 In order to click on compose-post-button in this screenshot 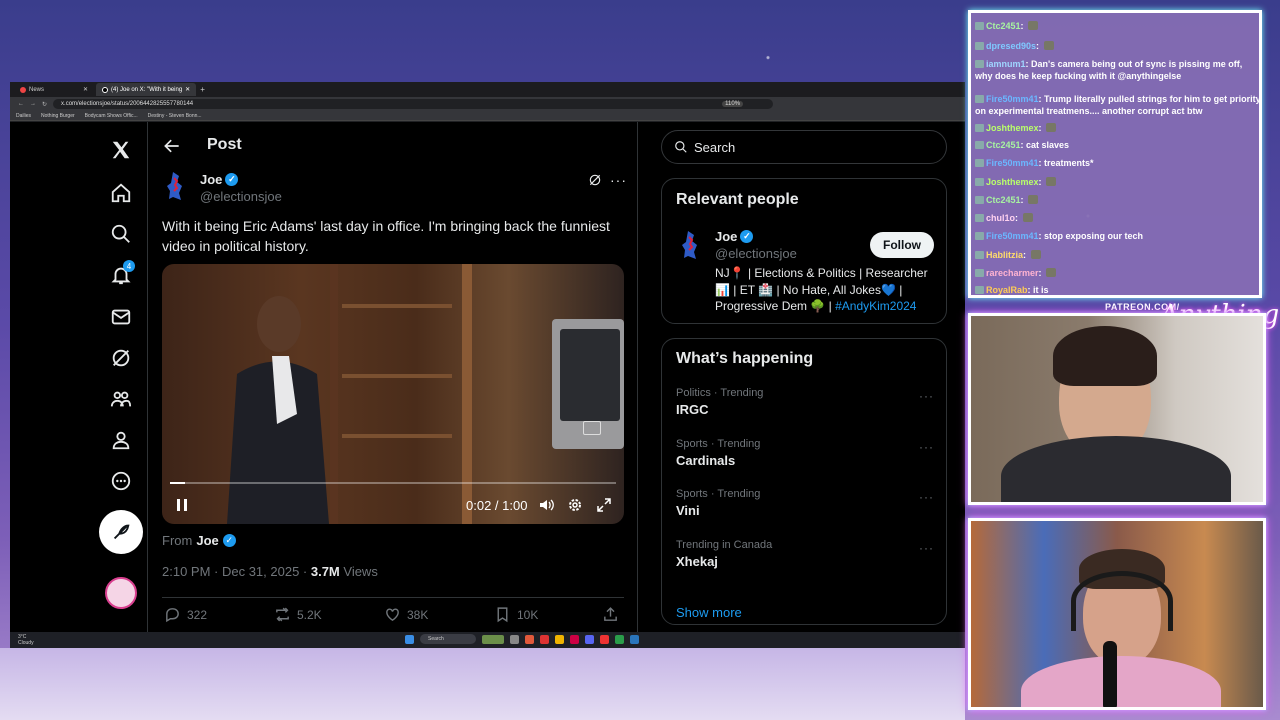, I will do `click(121, 532)`.